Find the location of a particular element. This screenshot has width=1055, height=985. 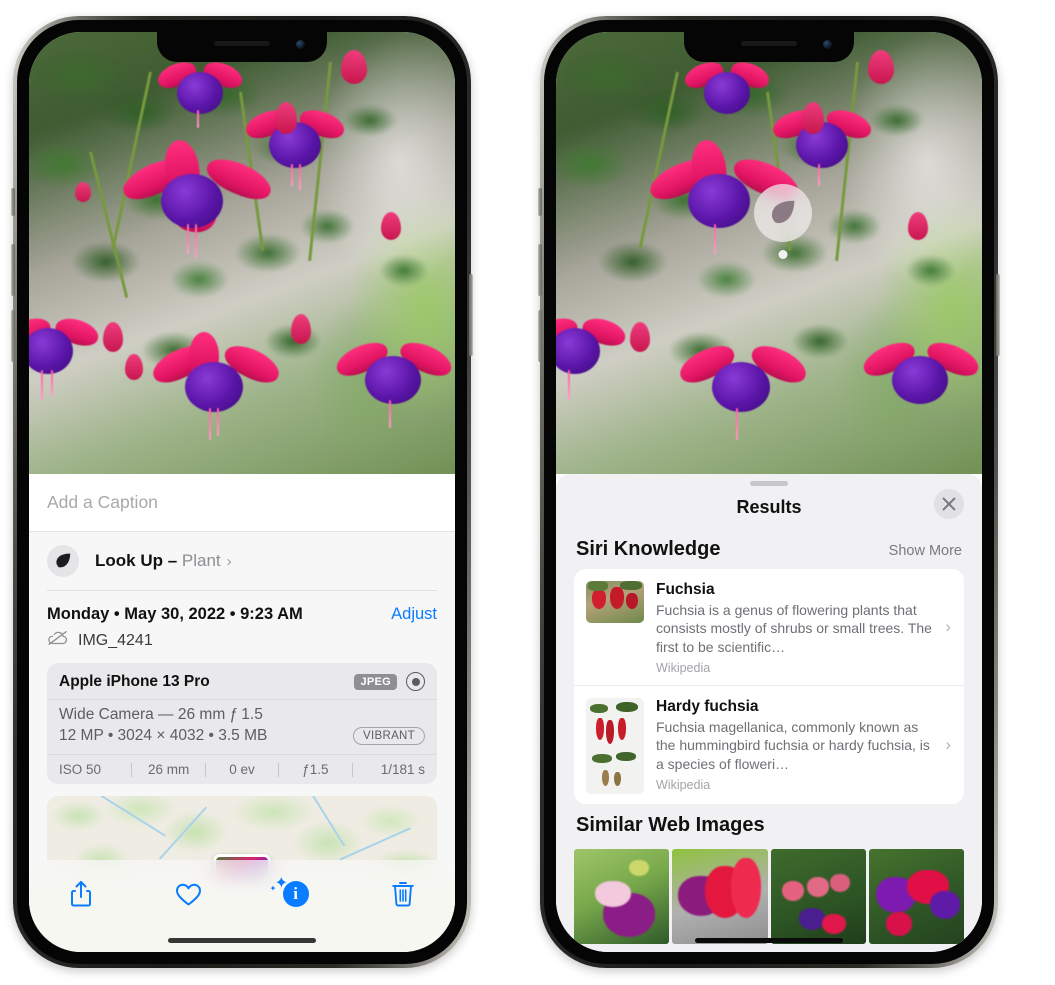

delete-button is located at coordinates (403, 894).